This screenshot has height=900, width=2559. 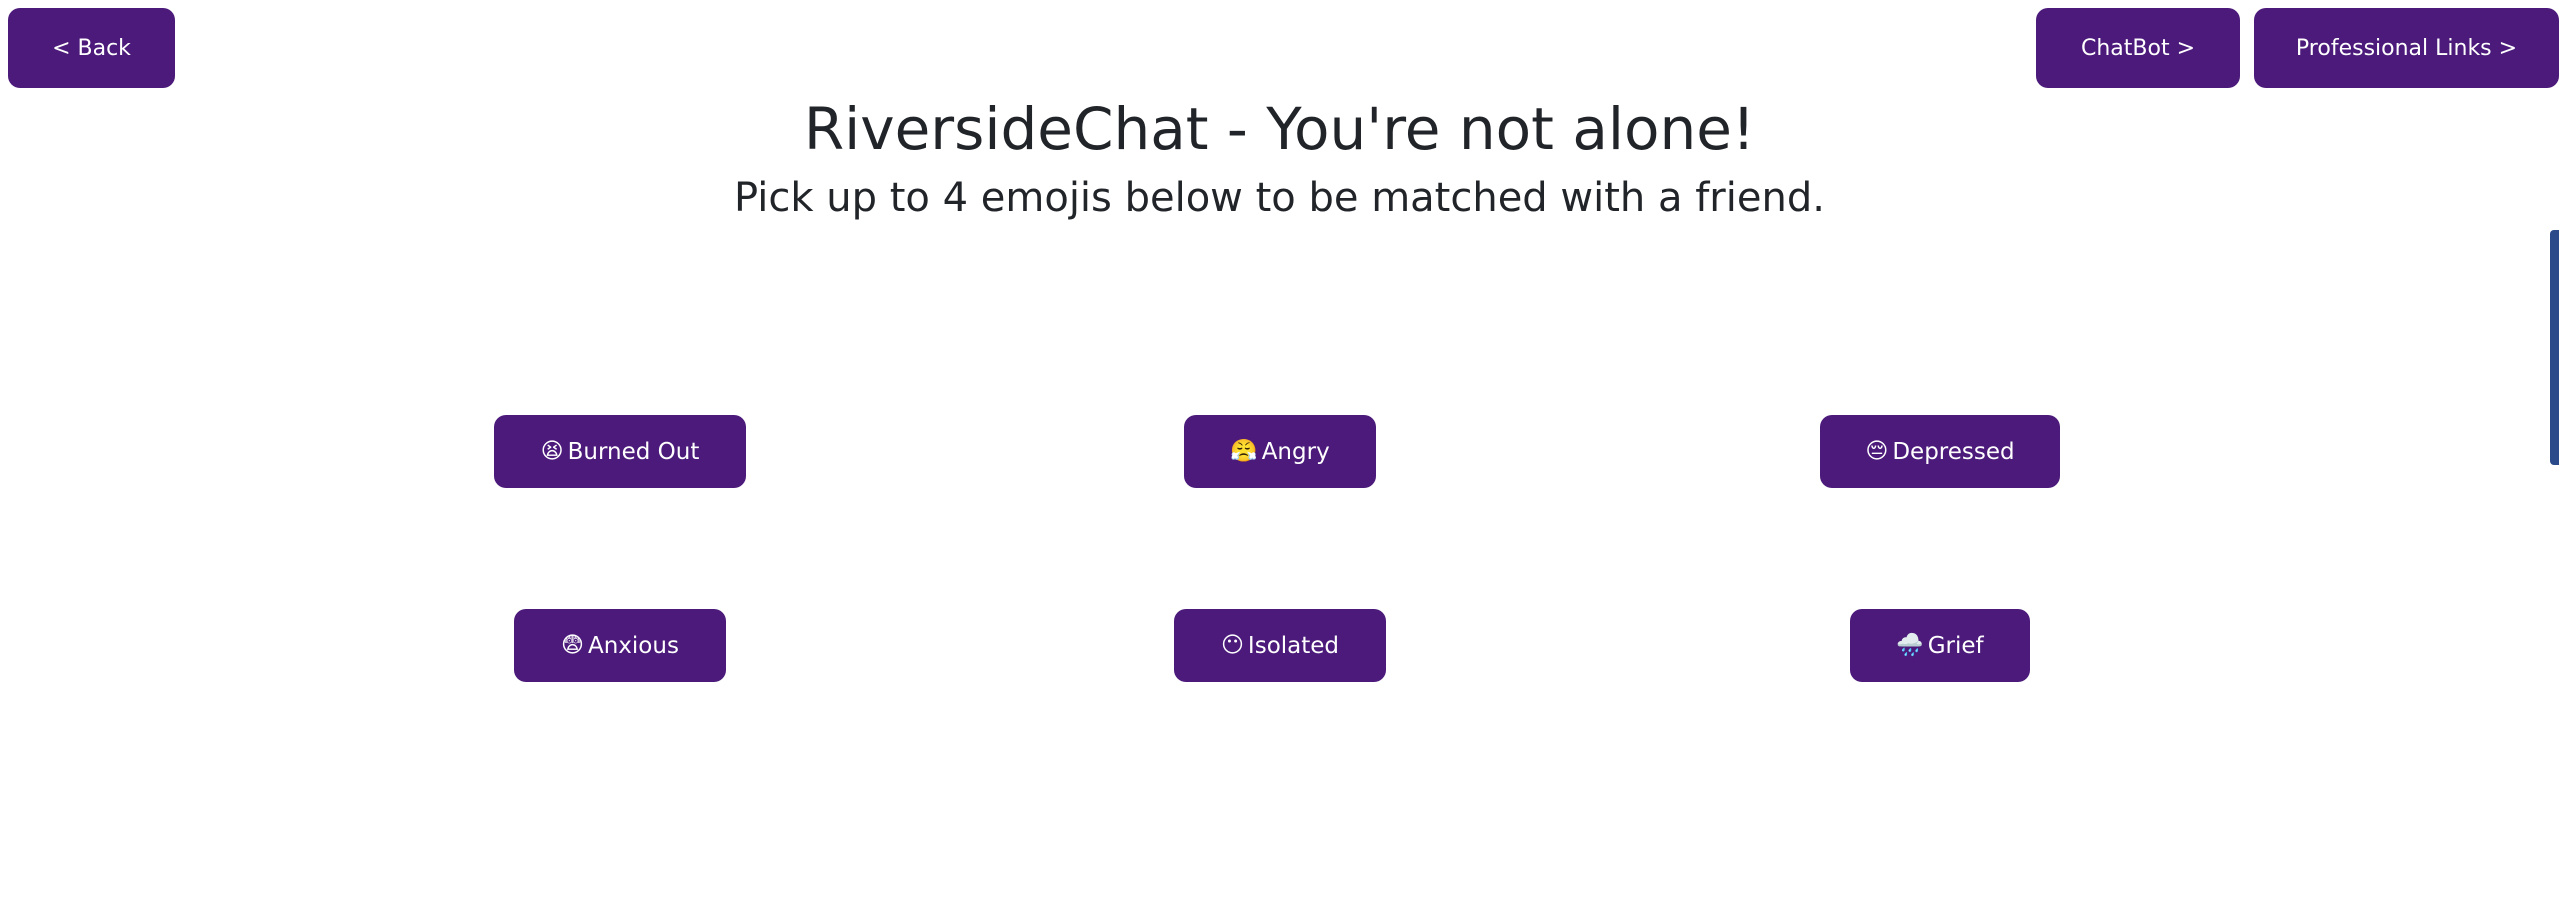 I want to click on rain-cloud-icon: 🌧️, so click(x=1910, y=645).